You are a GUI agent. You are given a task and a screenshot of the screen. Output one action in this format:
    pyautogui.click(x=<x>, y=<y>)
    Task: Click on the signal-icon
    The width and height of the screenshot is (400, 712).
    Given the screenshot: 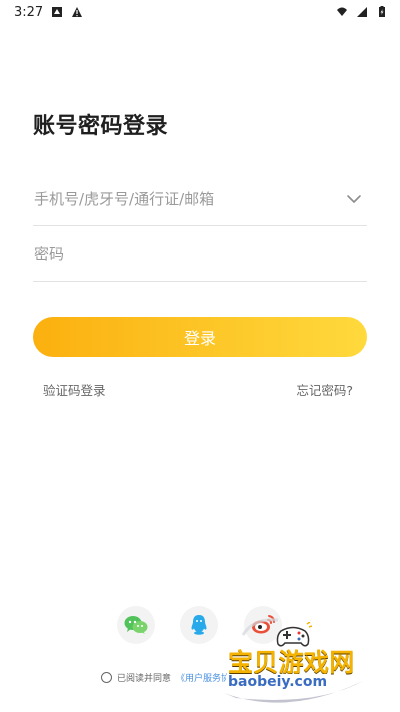 What is the action you would take?
    pyautogui.click(x=362, y=12)
    